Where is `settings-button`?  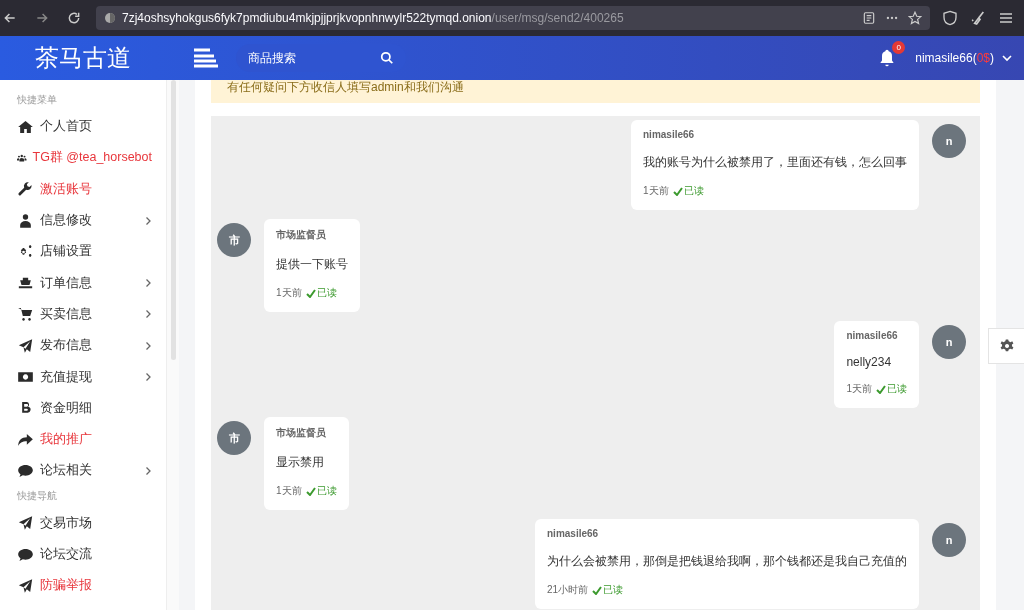
settings-button is located at coordinates (1006, 346).